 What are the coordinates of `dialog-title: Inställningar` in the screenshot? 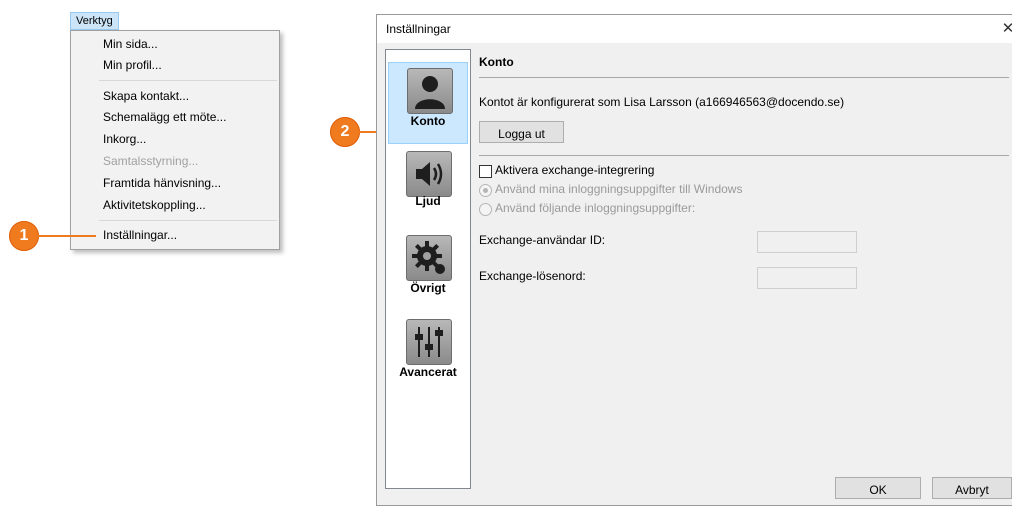 It's located at (418, 29).